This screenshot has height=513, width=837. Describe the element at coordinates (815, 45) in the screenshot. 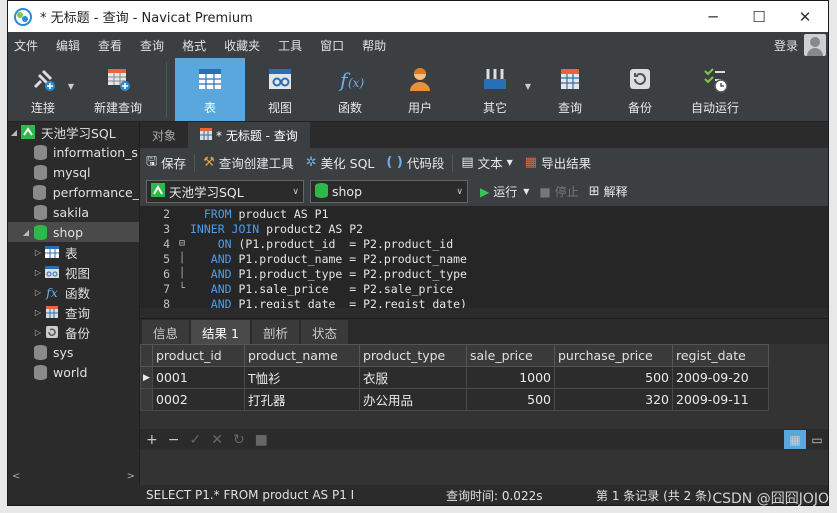

I see `avatar` at that location.